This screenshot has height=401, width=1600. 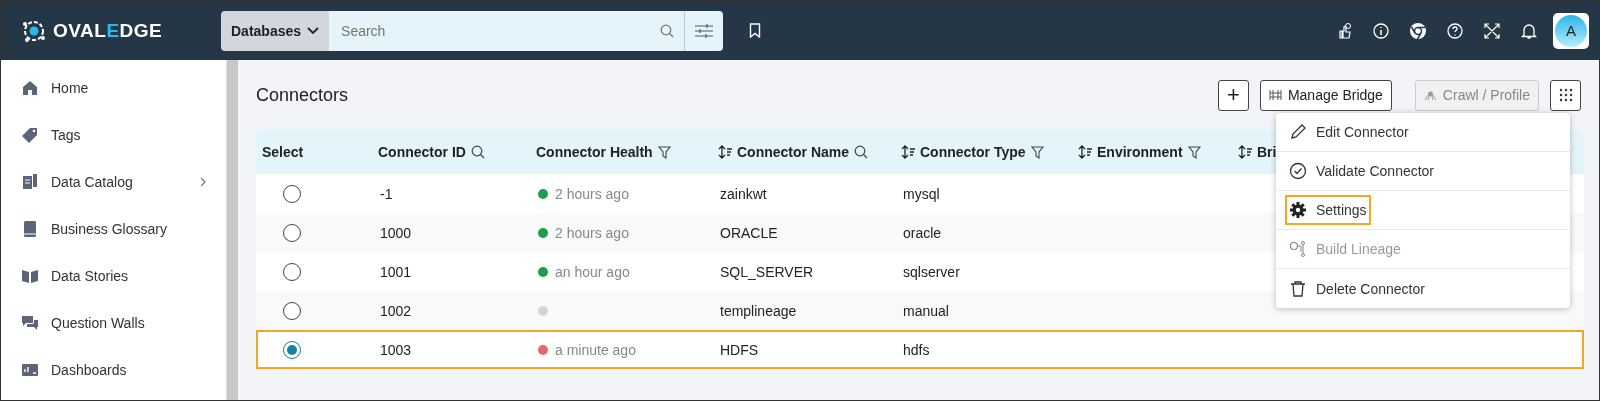 I want to click on chrome-icon, so click(x=1417, y=30).